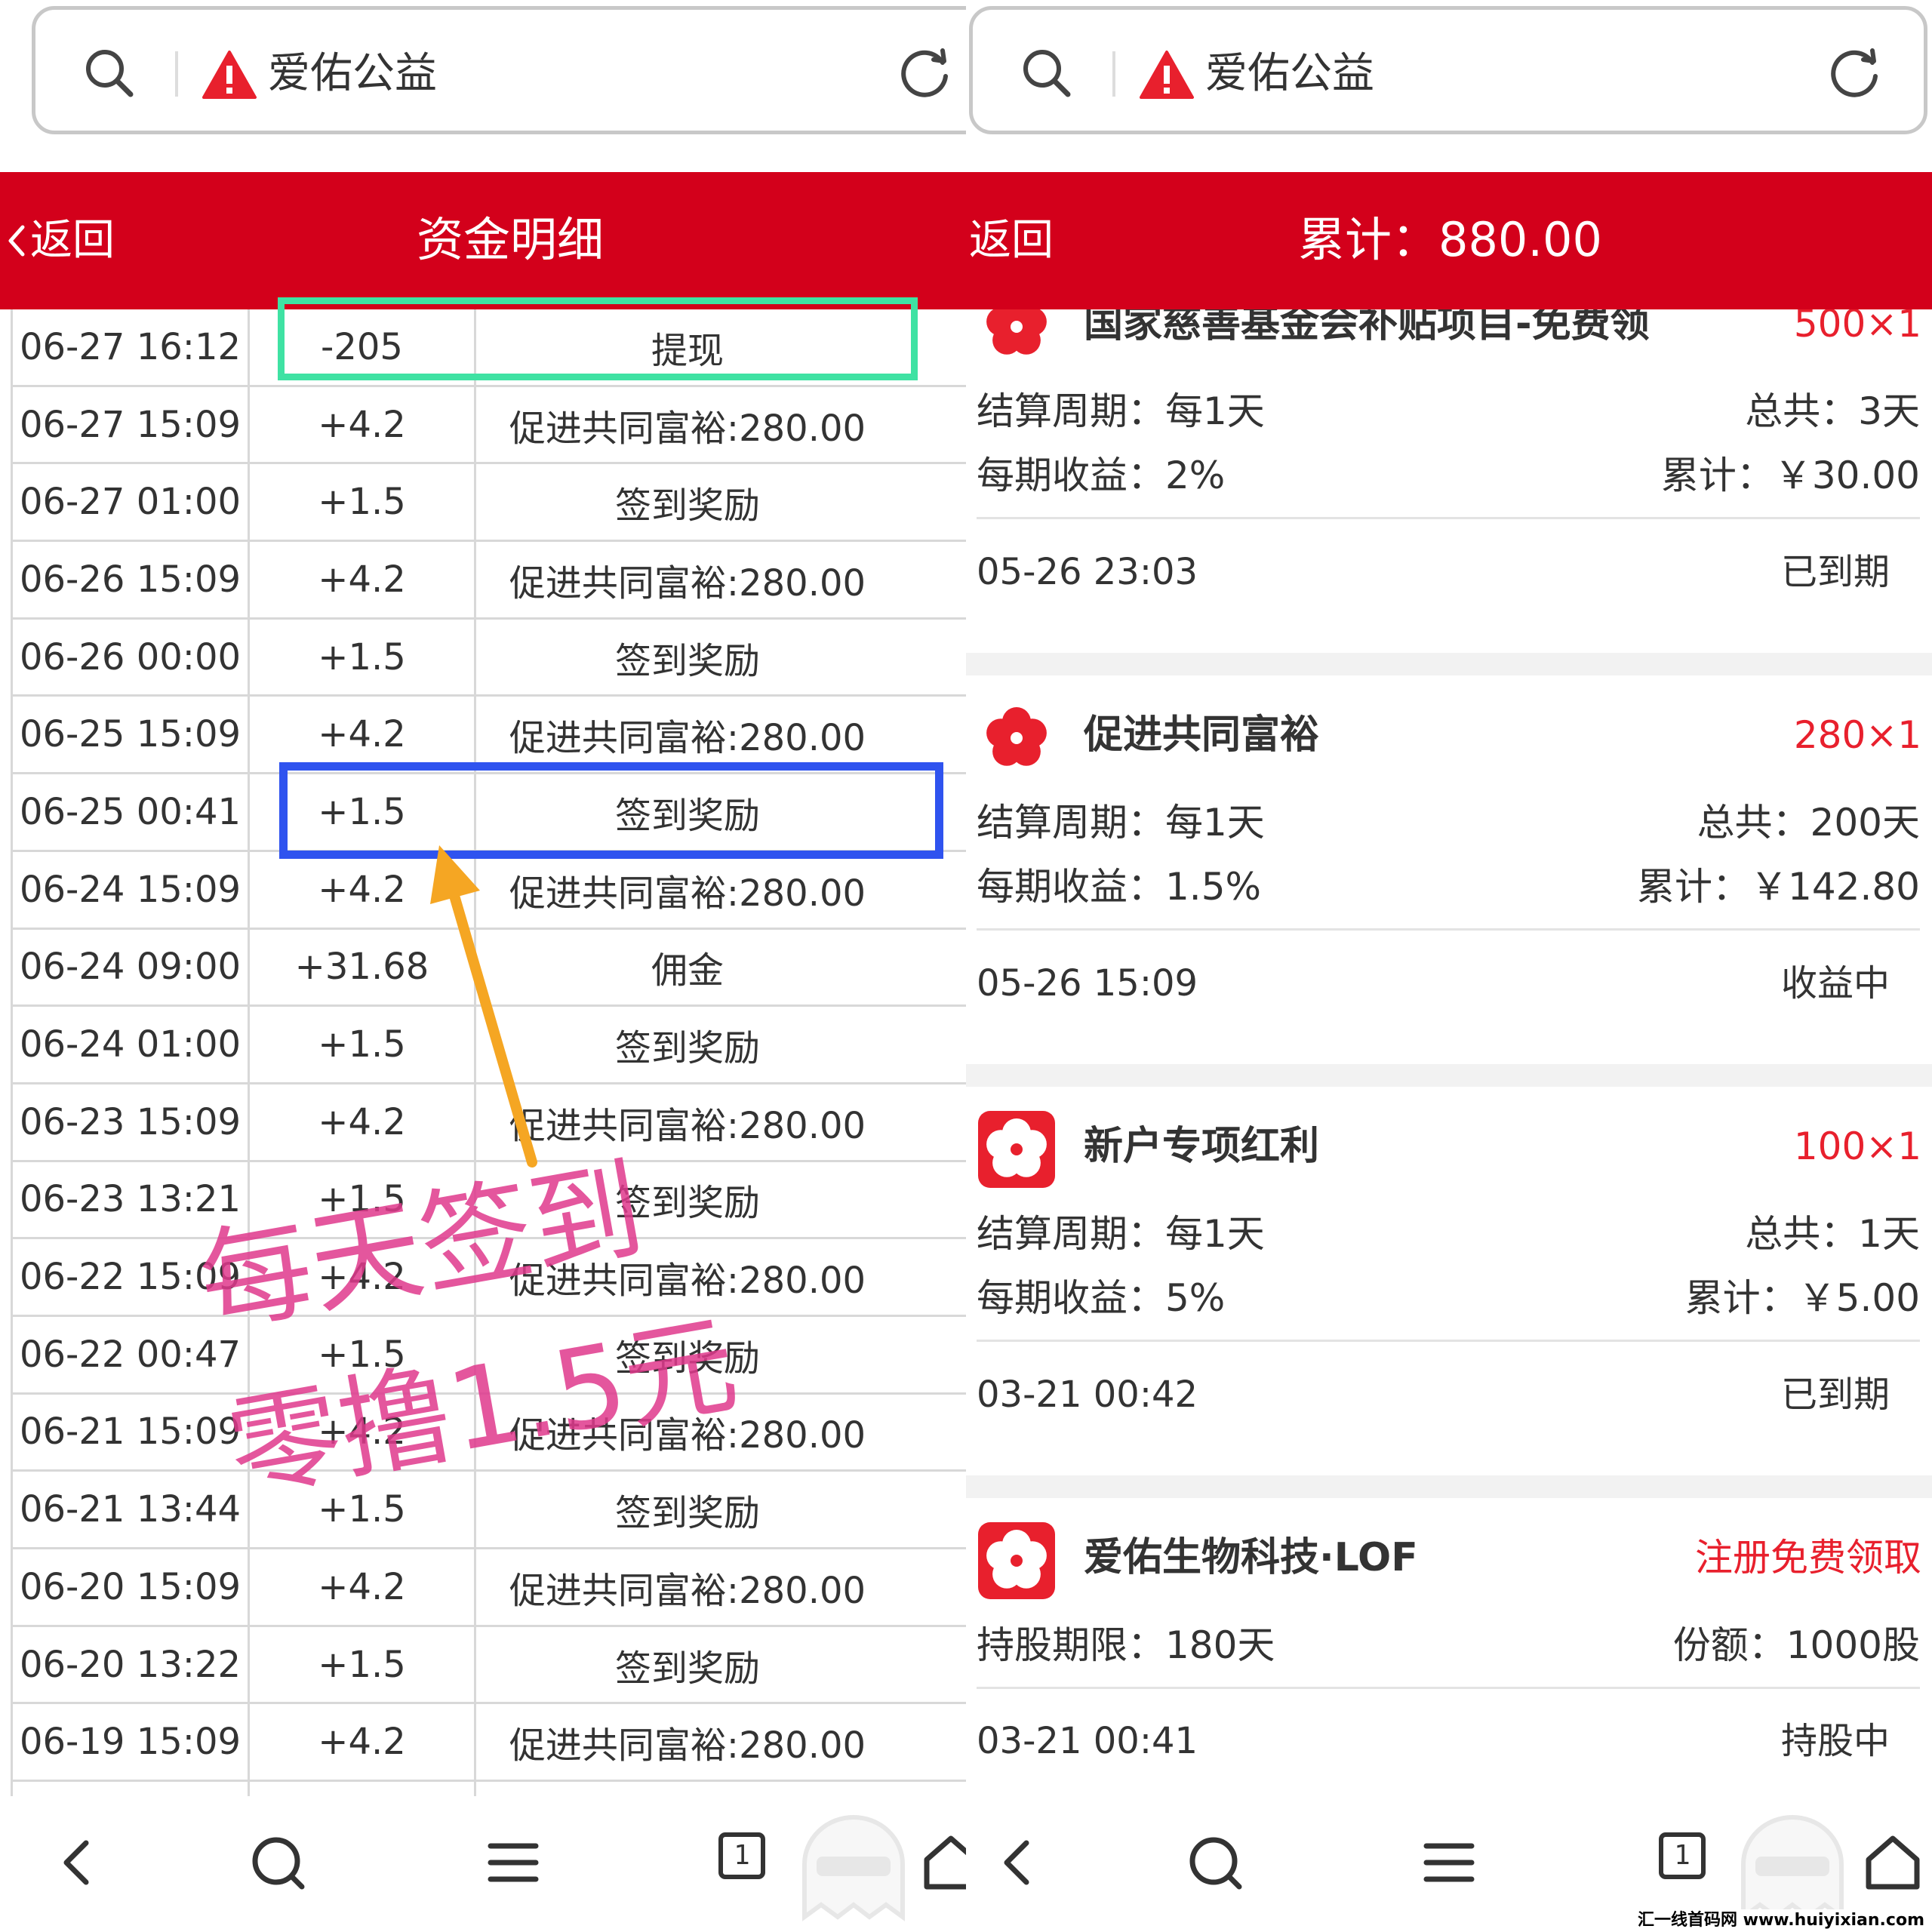 The image size is (1932, 1932). Describe the element at coordinates (1857, 327) in the screenshot. I see `product-tag: 500×1` at that location.